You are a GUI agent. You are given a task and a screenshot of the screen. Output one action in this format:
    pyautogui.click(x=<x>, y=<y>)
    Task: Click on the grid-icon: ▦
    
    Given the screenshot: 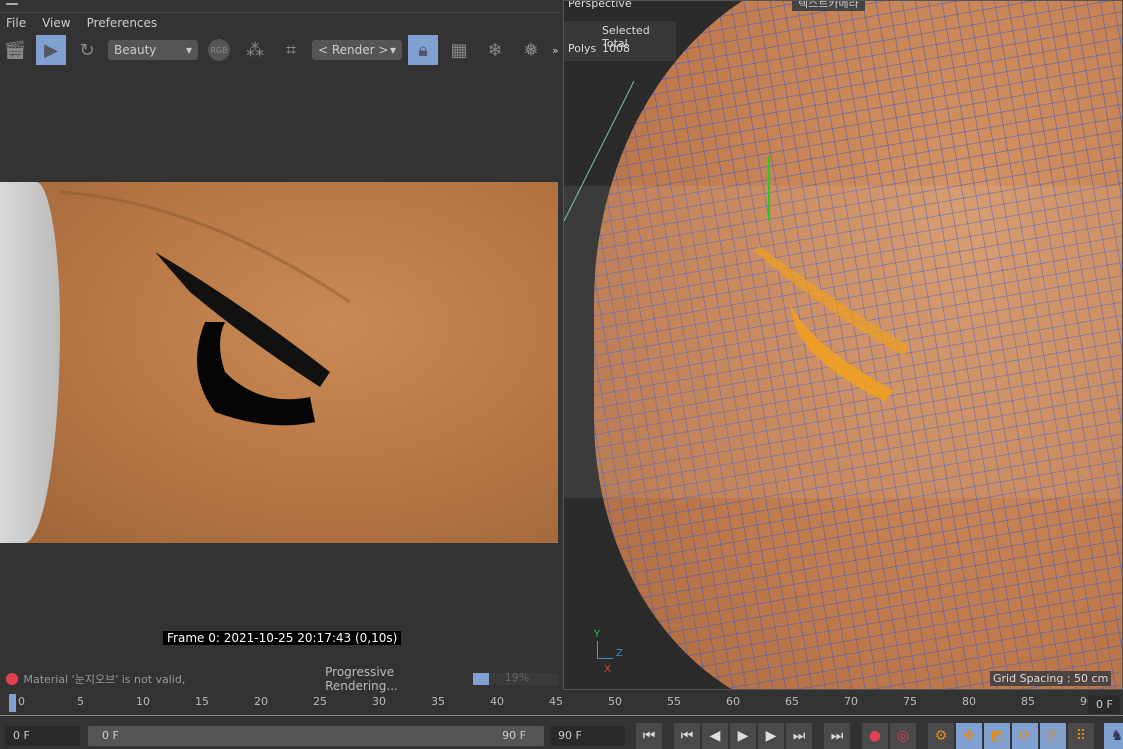 What is the action you would take?
    pyautogui.click(x=459, y=50)
    